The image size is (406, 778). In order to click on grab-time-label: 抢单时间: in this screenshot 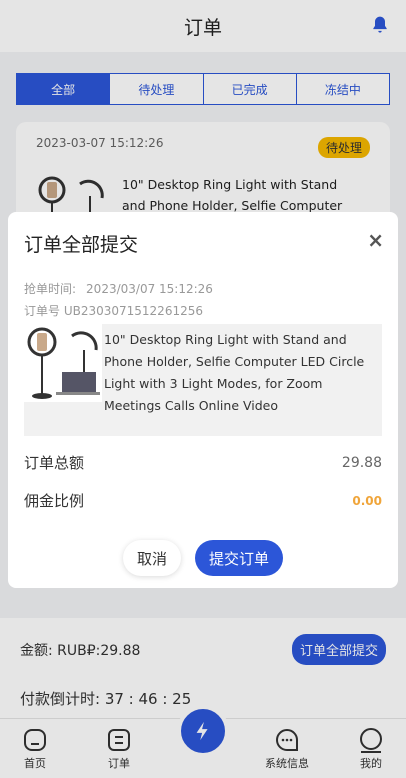, I will do `click(50, 289)`.